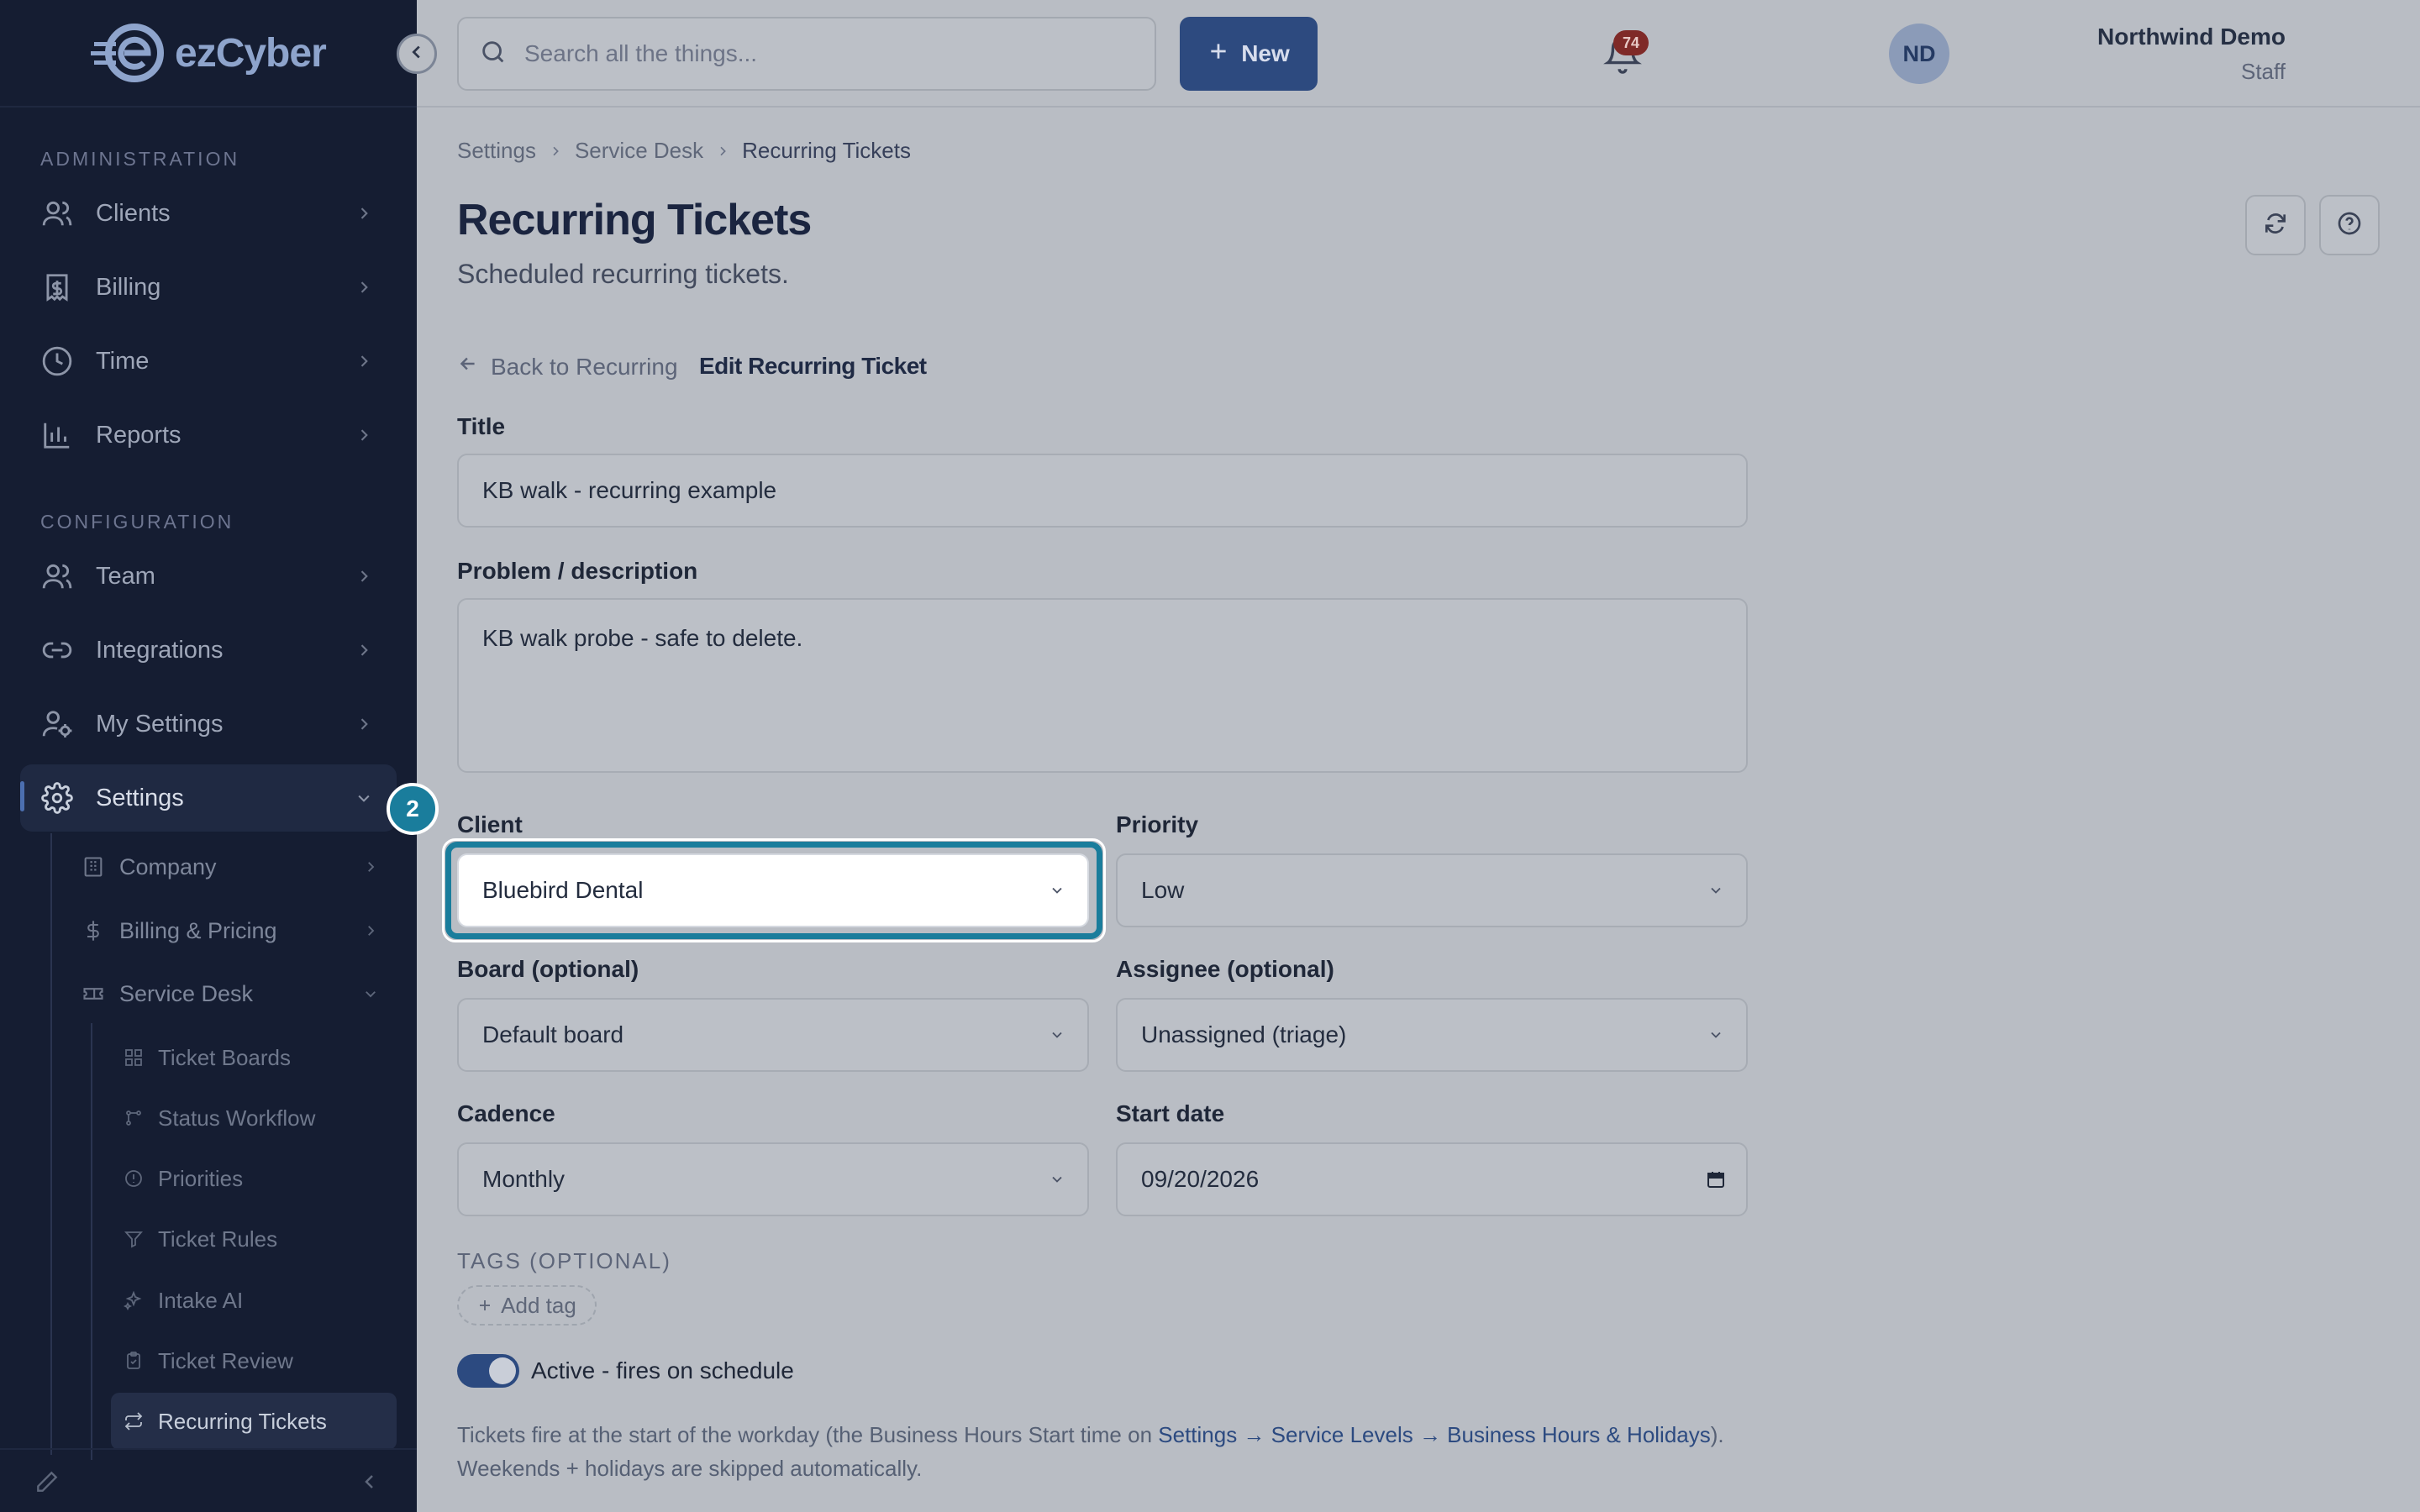 The height and width of the screenshot is (1512, 2420). I want to click on tags-label: TAGS (OPTIONAL), so click(564, 1260).